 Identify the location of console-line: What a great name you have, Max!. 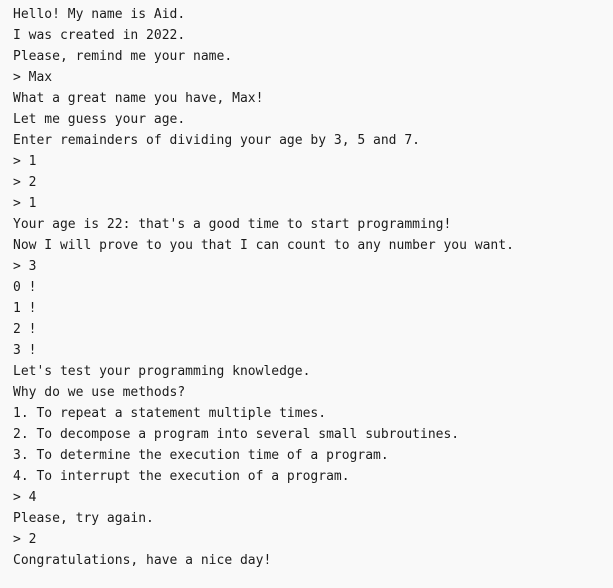
(138, 98).